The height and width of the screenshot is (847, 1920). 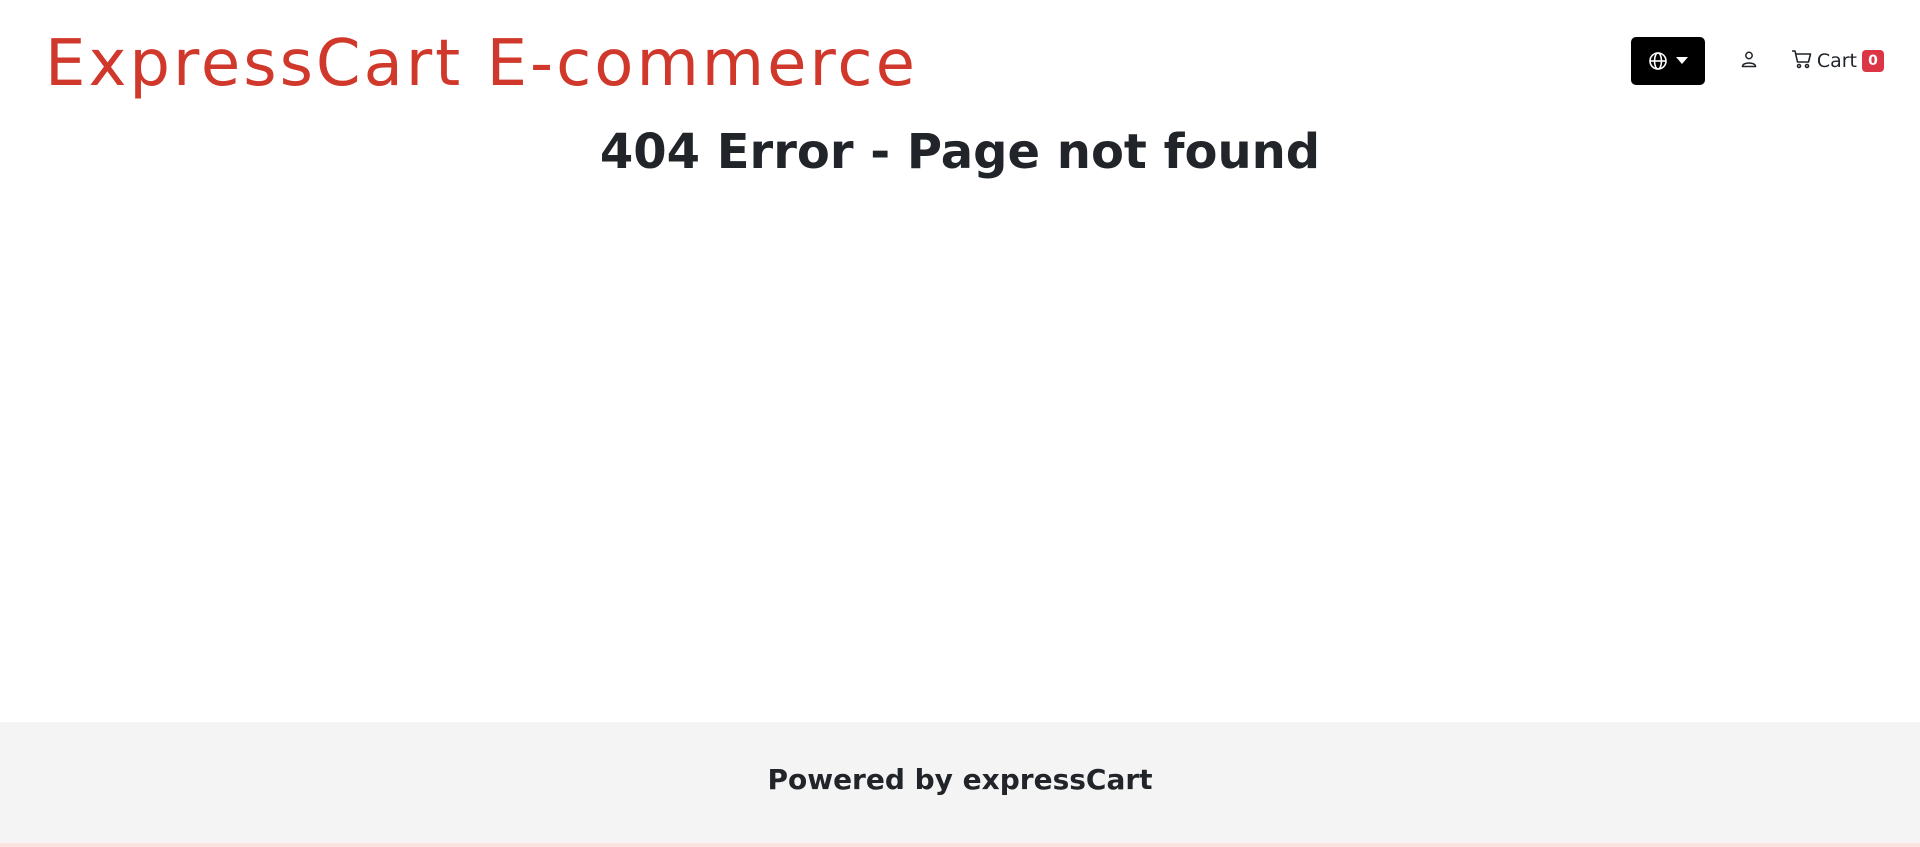 I want to click on globe-icon, so click(x=1658, y=61).